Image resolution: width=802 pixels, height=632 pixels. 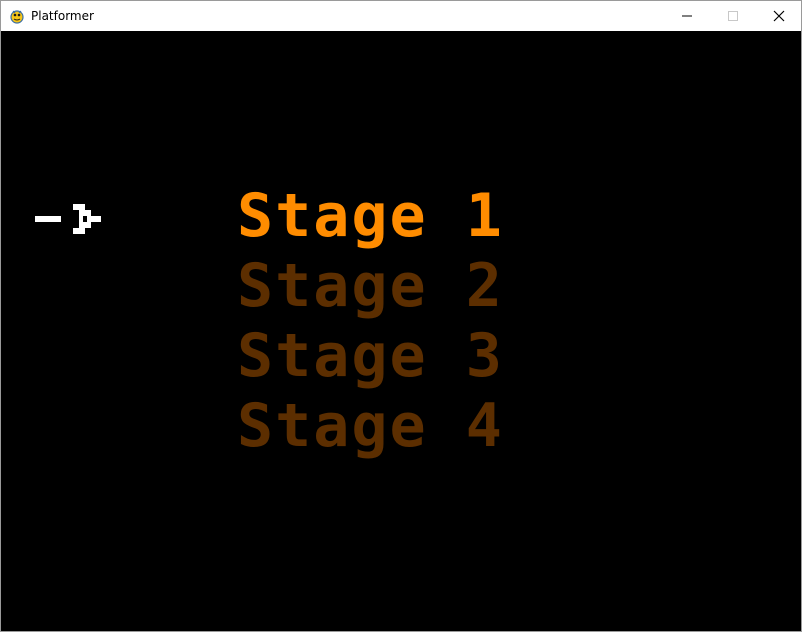 I want to click on menu-item-stage-3: Stage 3, so click(x=402, y=356).